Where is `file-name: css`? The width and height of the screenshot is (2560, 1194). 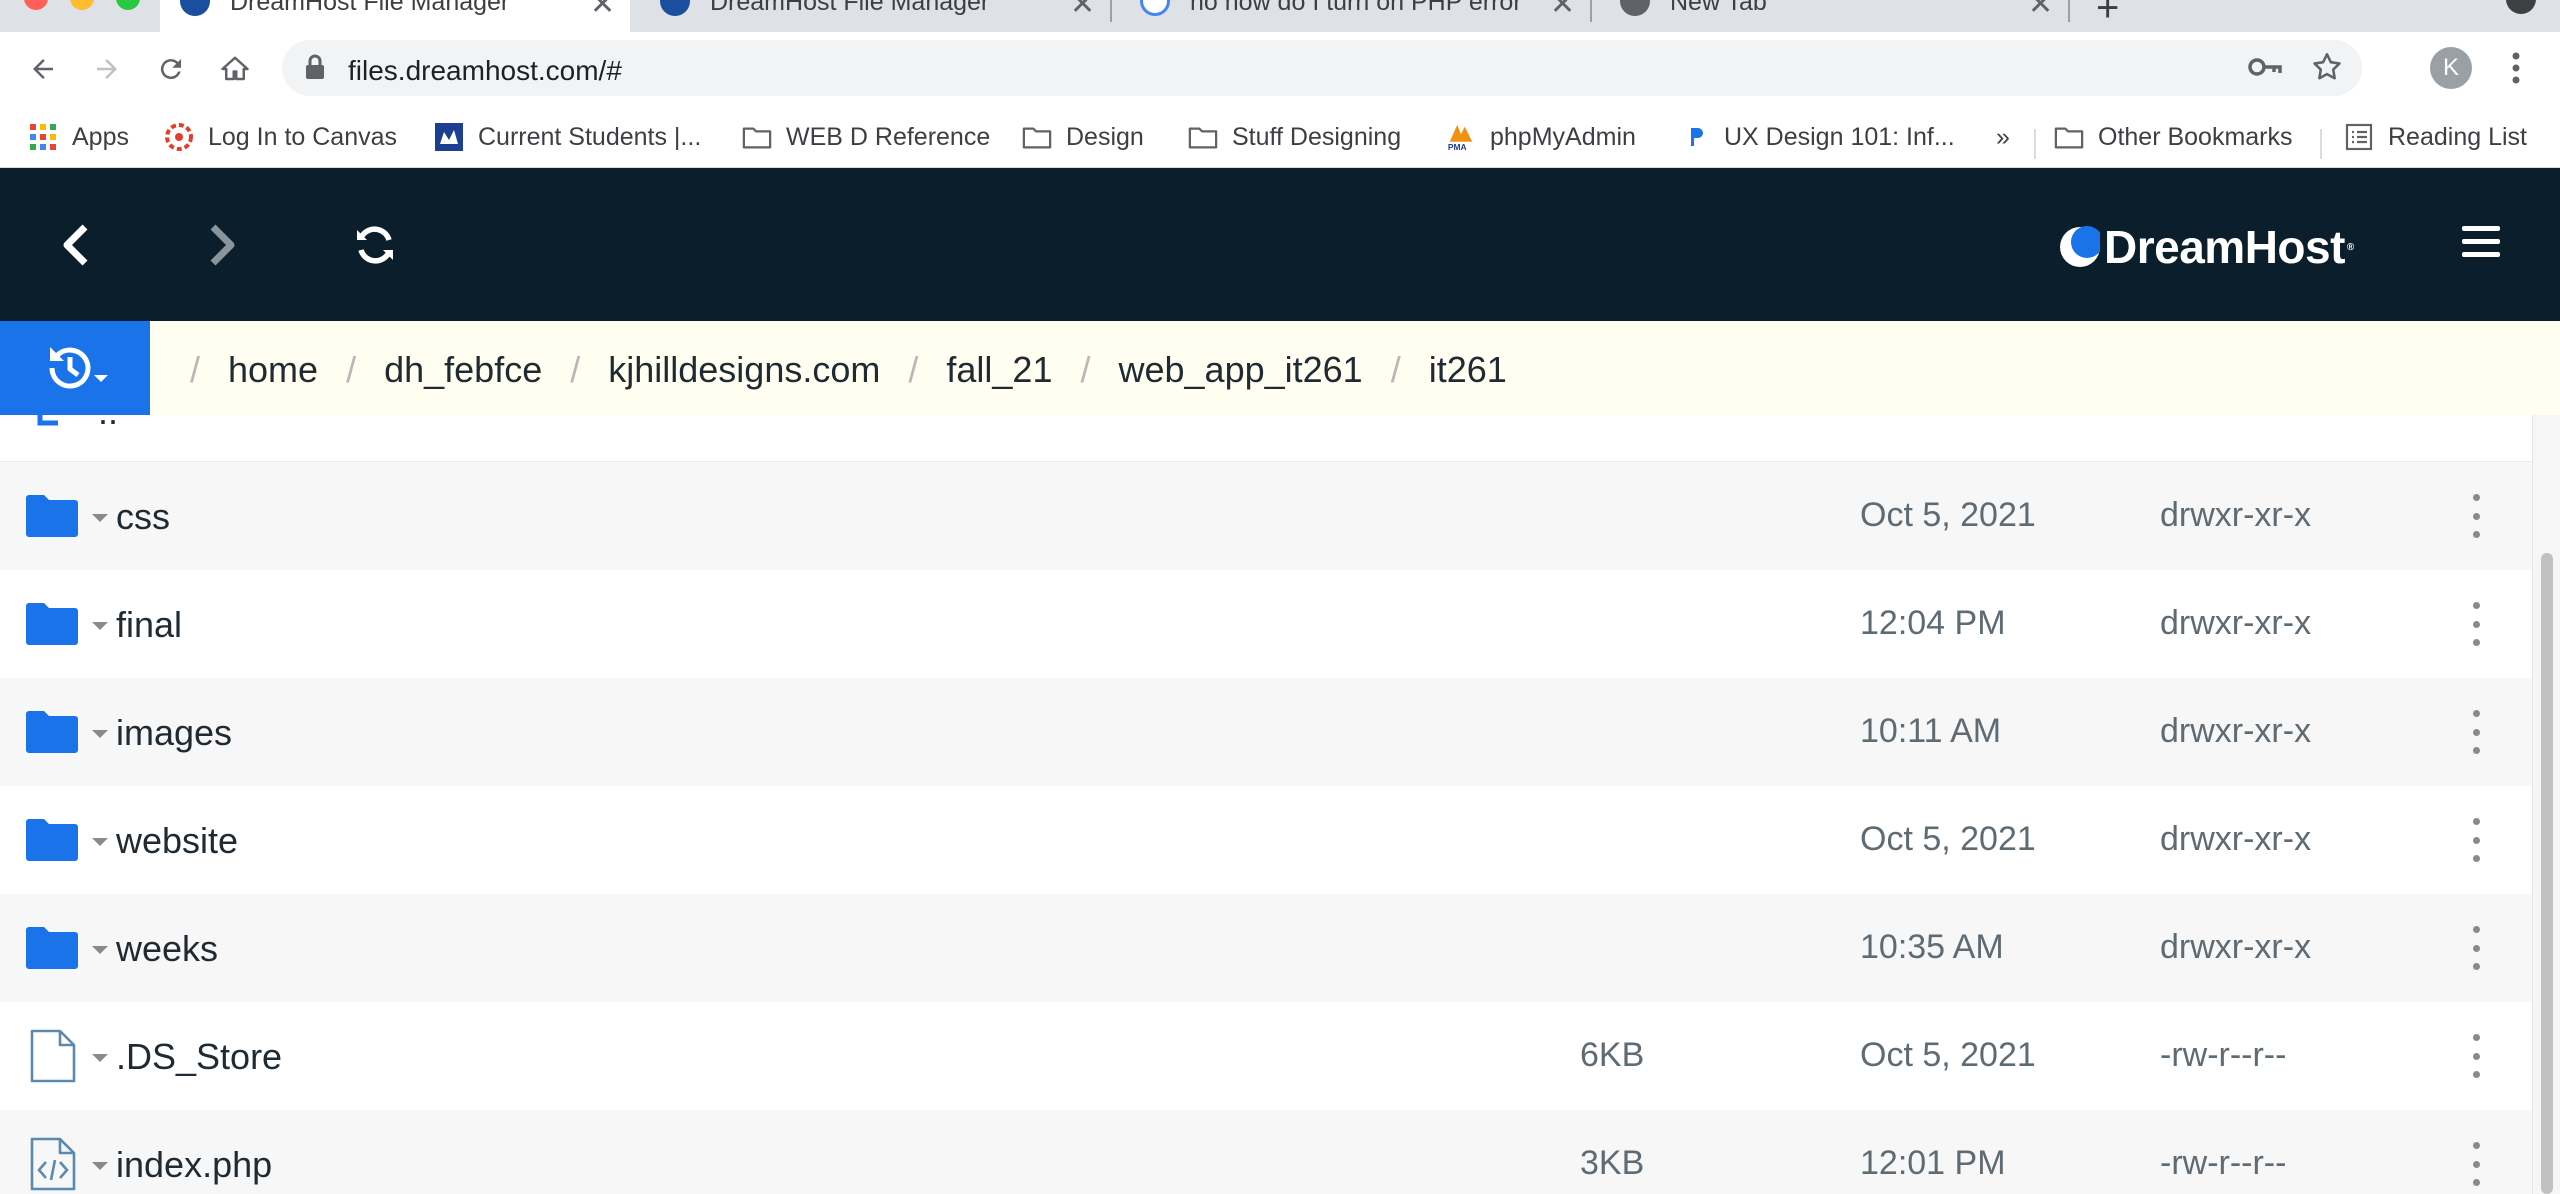
file-name: css is located at coordinates (143, 517).